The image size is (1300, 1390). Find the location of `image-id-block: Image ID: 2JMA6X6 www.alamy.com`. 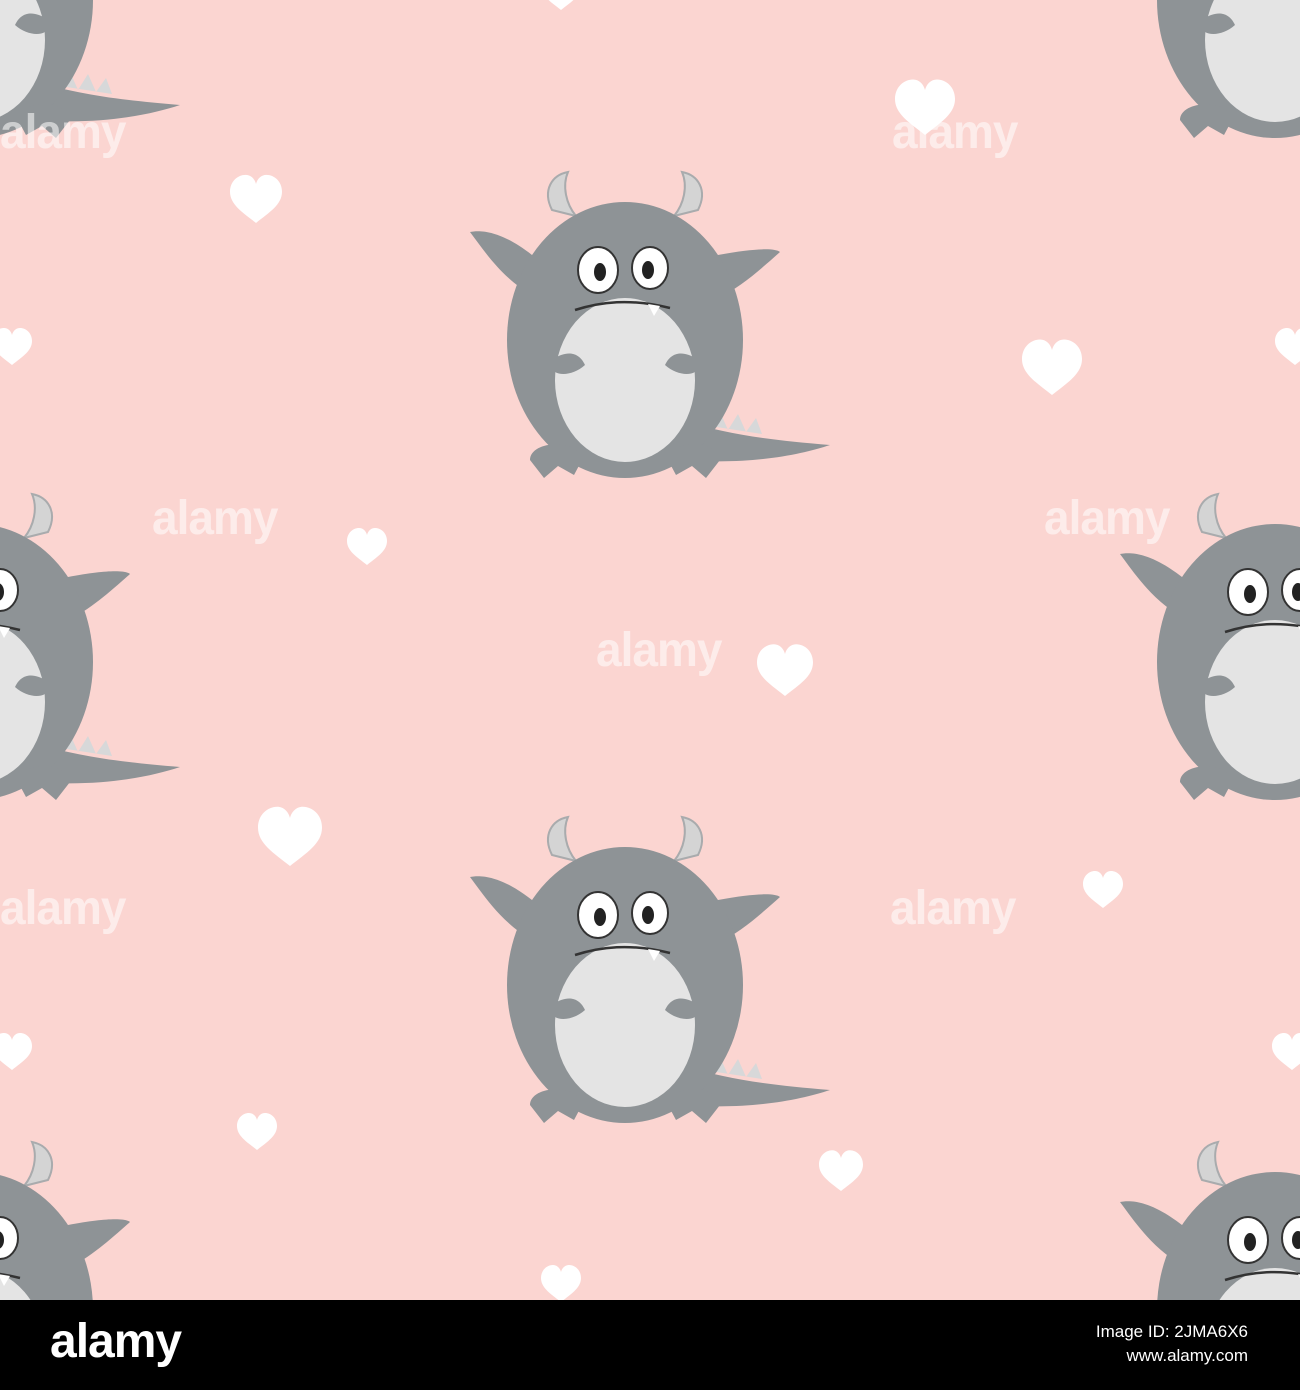

image-id-block: Image ID: 2JMA6X6 www.alamy.com is located at coordinates (1172, 1344).